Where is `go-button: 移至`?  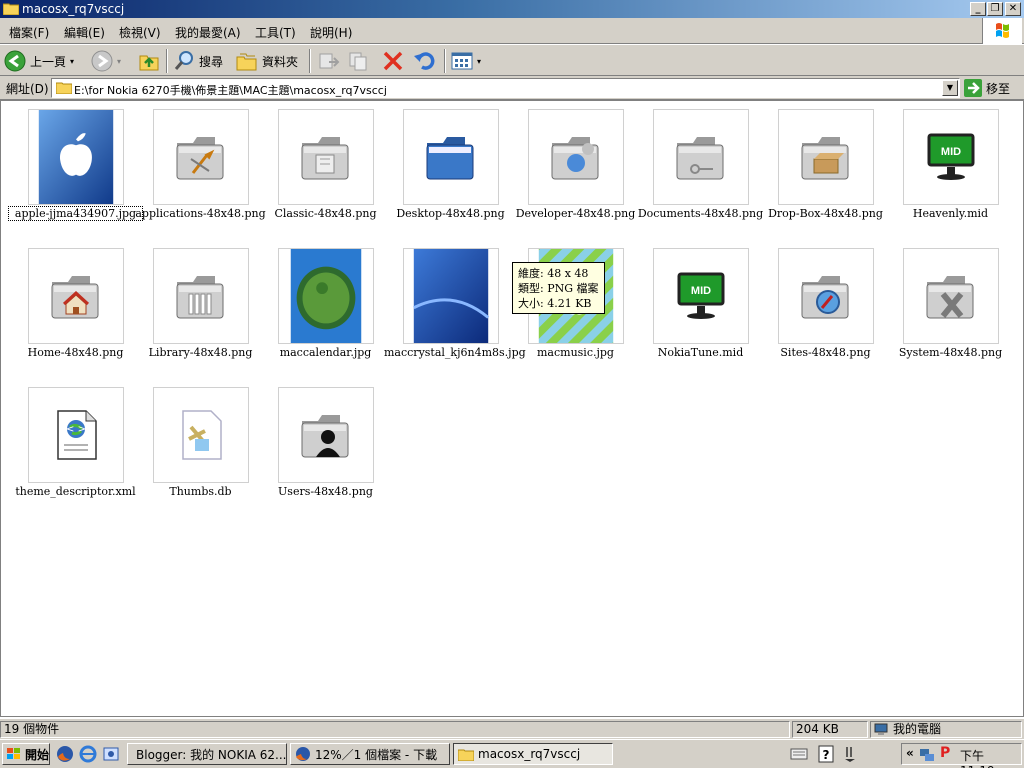
go-button: 移至 is located at coordinates (993, 88).